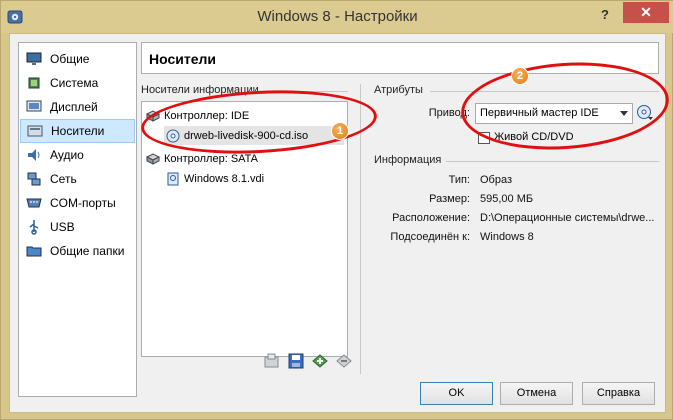 Image resolution: width=673 pixels, height=420 pixels. I want to click on sidebar-item-system: Система, so click(77, 83).